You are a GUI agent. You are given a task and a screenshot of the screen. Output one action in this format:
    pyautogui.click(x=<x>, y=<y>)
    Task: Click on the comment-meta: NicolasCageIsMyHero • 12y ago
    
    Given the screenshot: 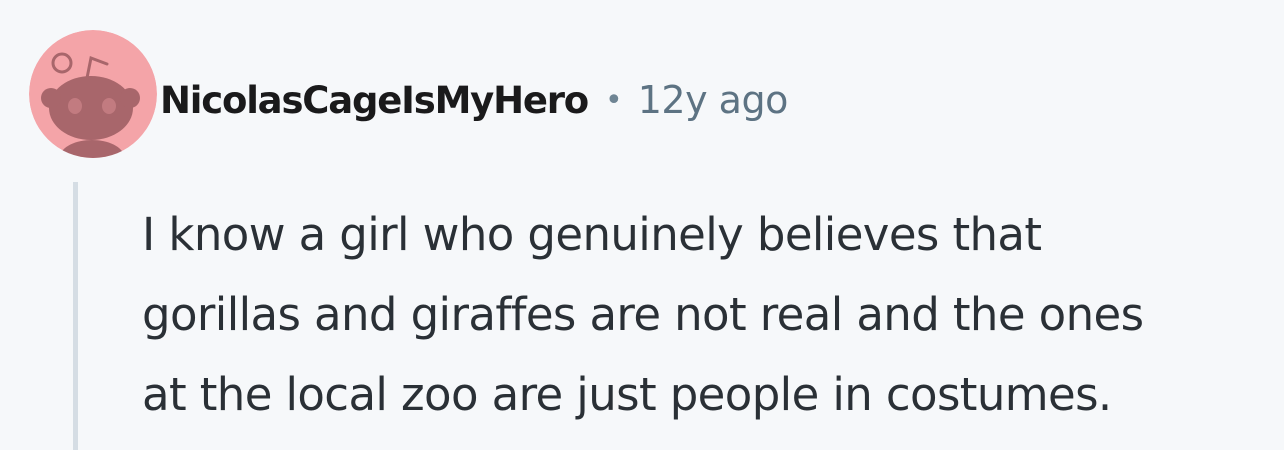 What is the action you would take?
    pyautogui.click(x=474, y=100)
    